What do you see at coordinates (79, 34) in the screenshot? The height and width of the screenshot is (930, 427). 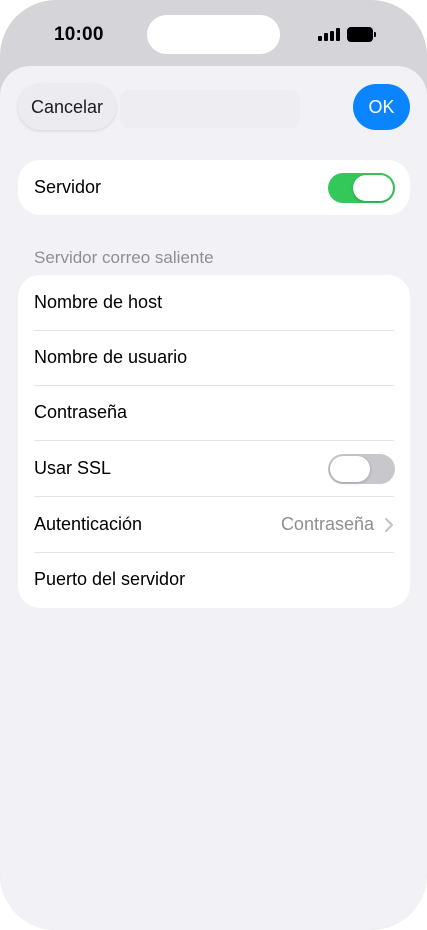 I see `status-time: 10:00` at bounding box center [79, 34].